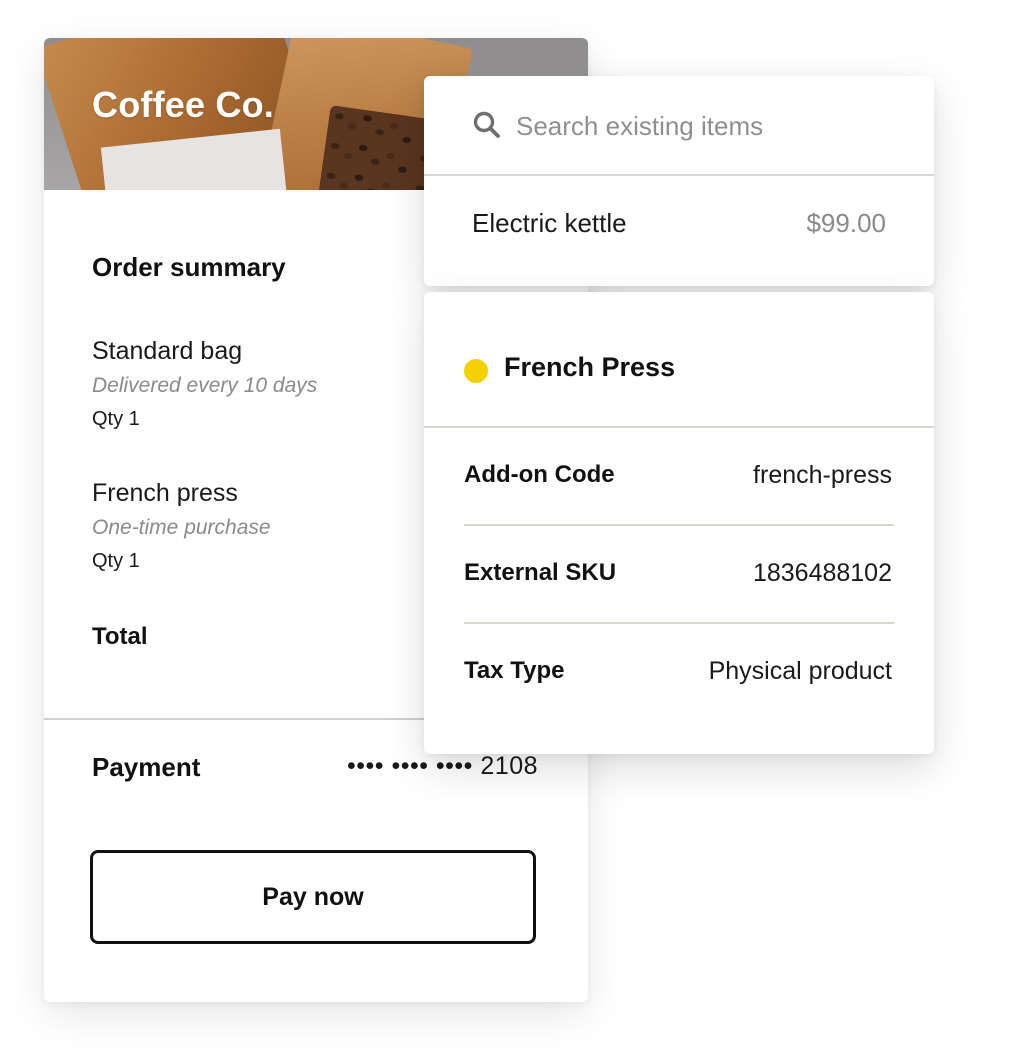 This screenshot has height=1054, width=1018. What do you see at coordinates (679, 673) in the screenshot?
I see `detail-field-row: Tax Type Physical product` at bounding box center [679, 673].